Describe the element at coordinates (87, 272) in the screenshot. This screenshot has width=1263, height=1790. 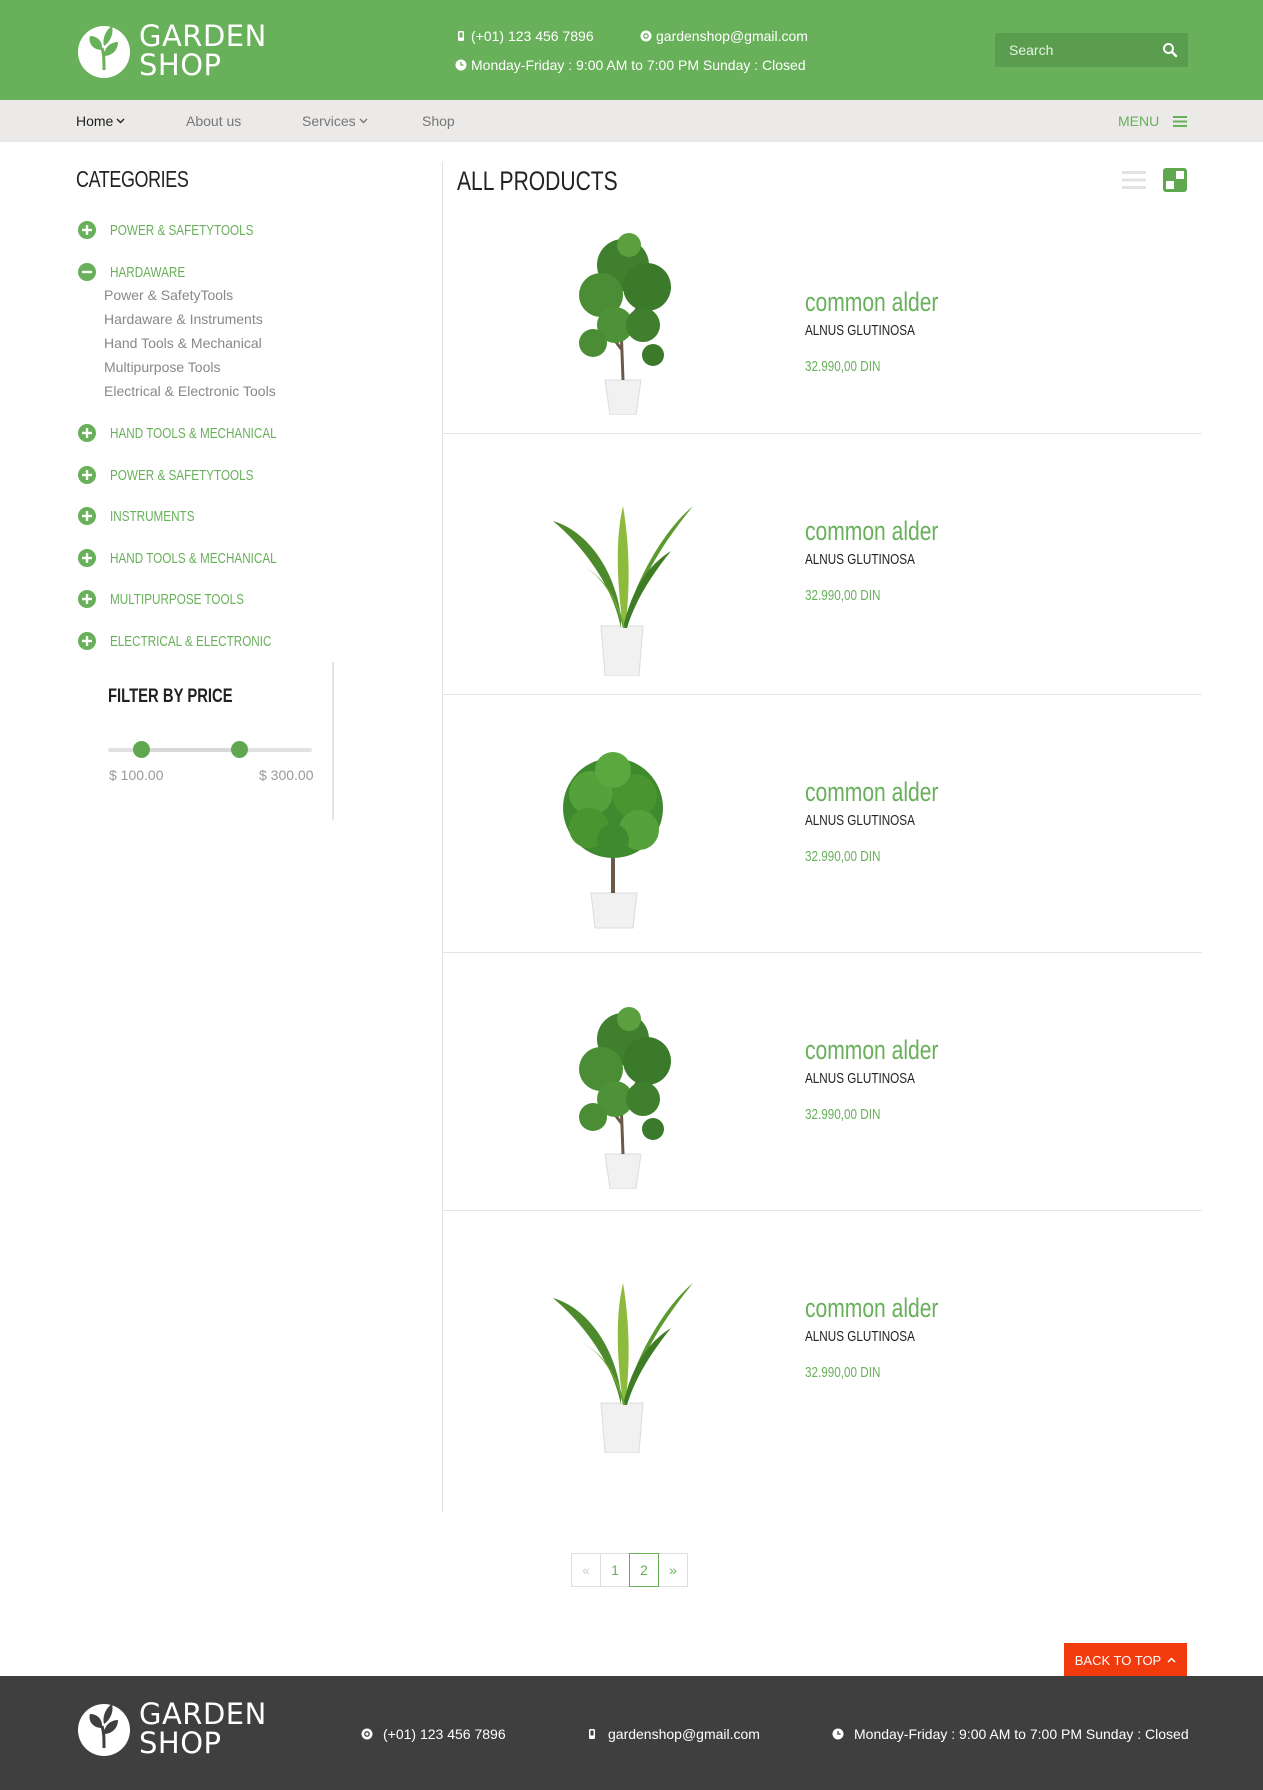
I see `minus-circle-icon` at that location.